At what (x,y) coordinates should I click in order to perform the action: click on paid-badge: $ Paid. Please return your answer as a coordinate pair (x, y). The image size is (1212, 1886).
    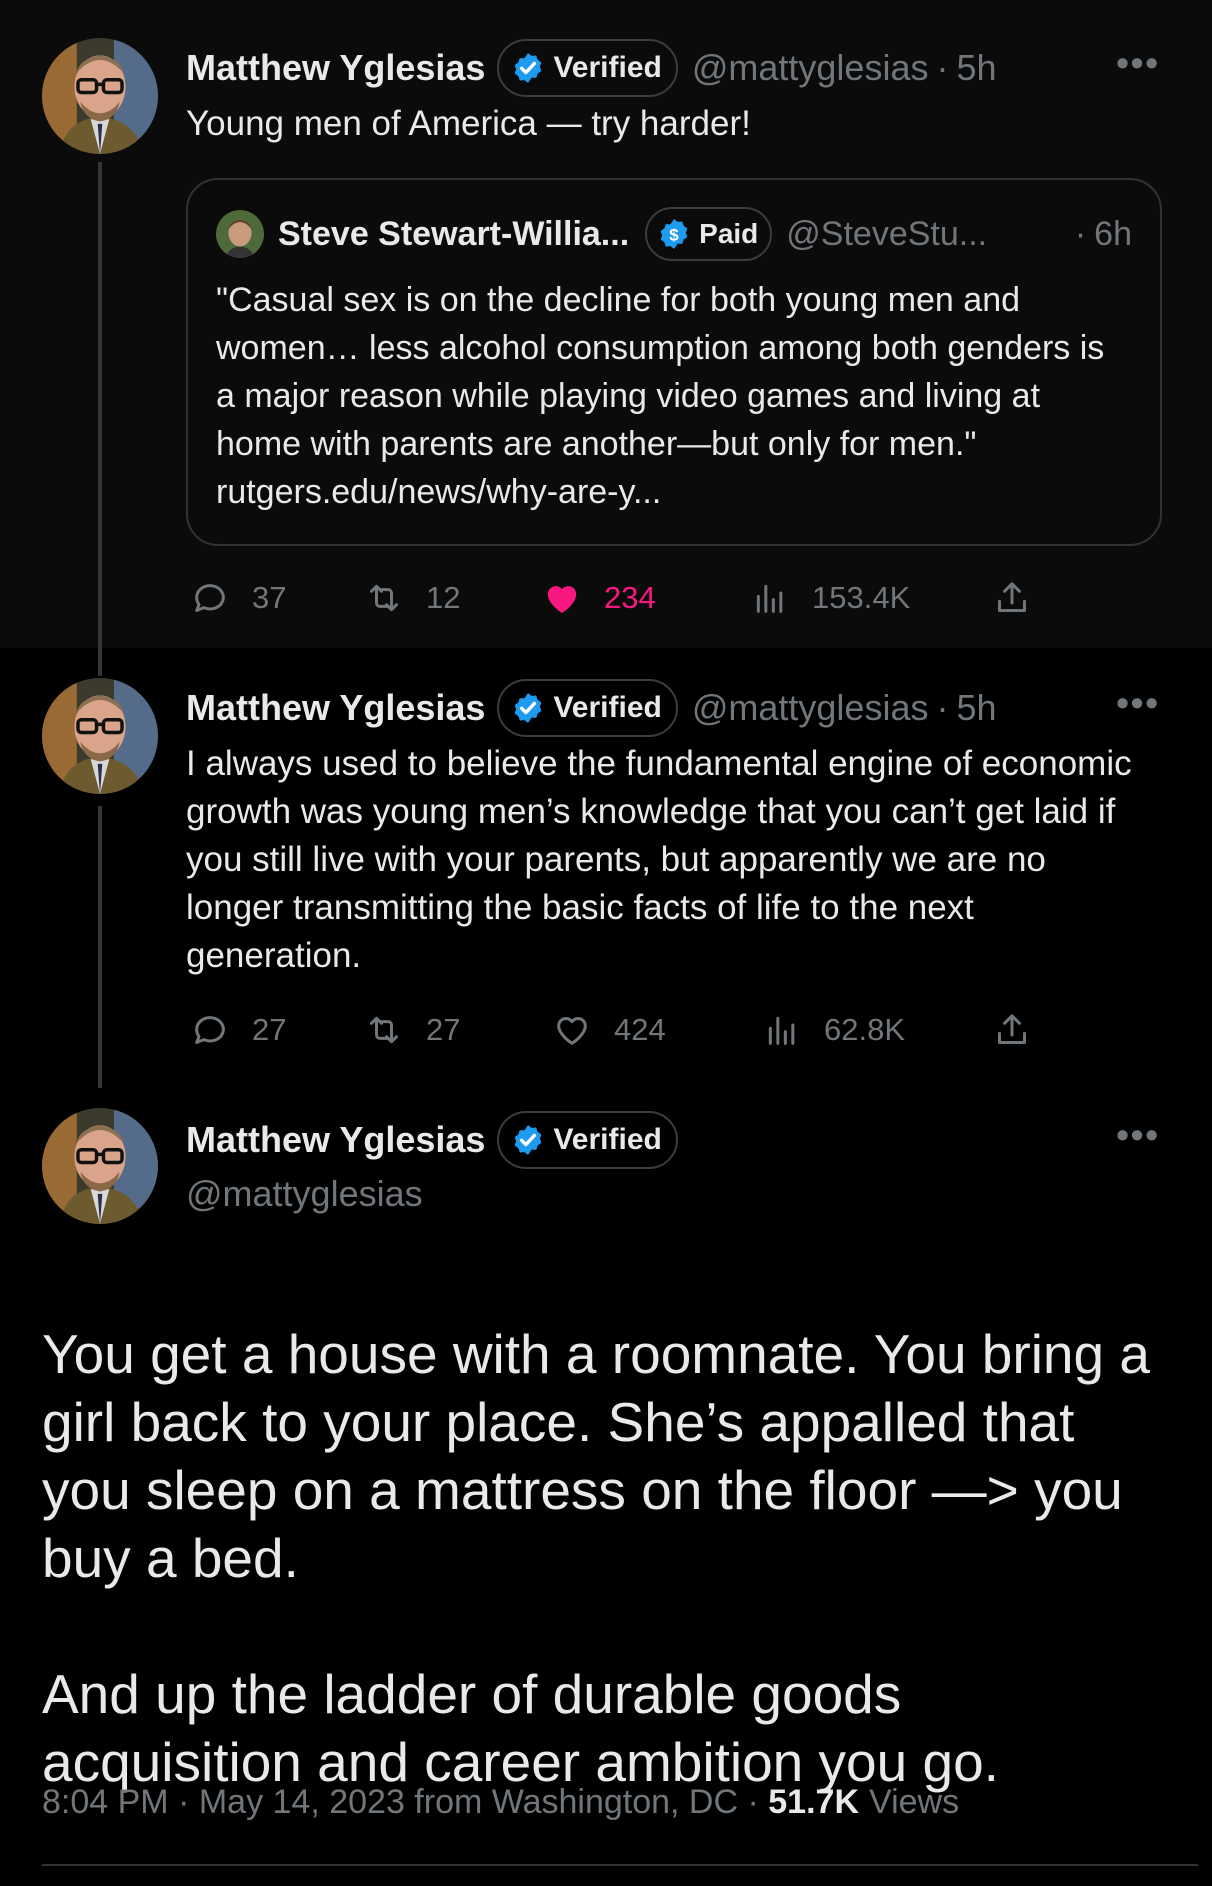
    Looking at the image, I should click on (709, 234).